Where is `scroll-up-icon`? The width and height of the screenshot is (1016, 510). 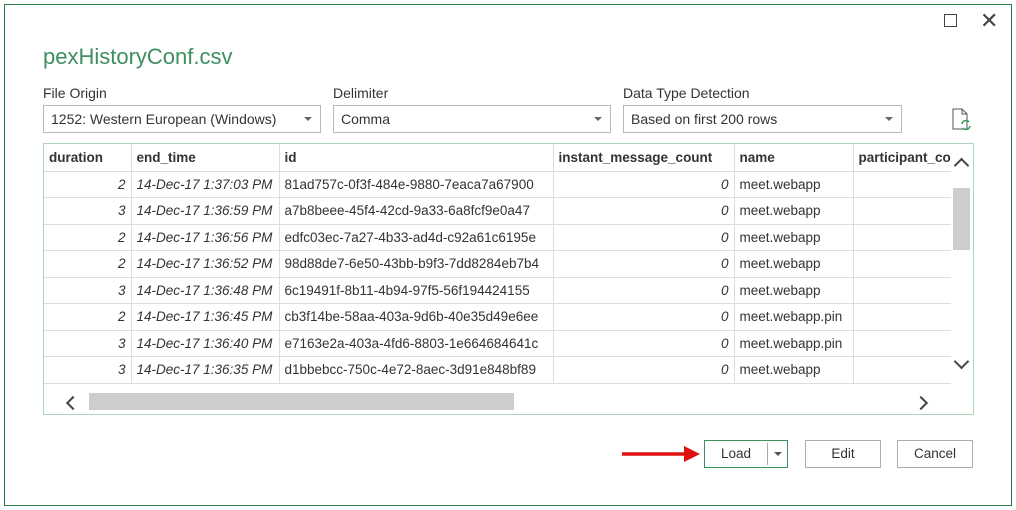
scroll-up-icon is located at coordinates (961, 165).